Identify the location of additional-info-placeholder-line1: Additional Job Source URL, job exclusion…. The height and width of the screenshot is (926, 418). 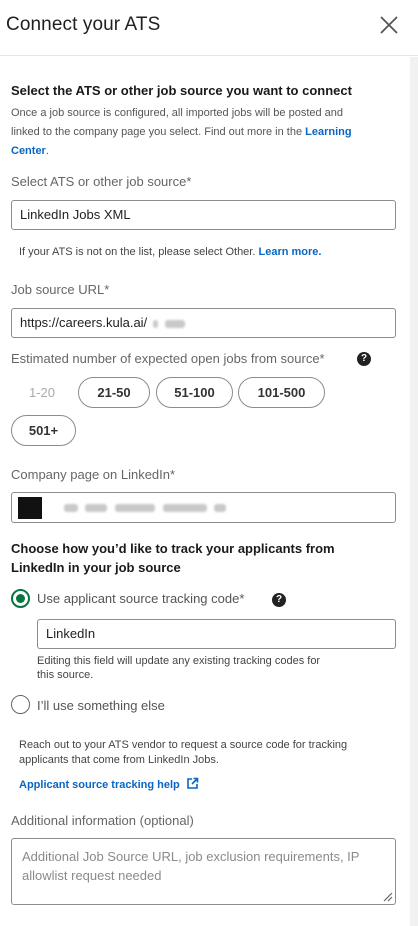
(191, 856).